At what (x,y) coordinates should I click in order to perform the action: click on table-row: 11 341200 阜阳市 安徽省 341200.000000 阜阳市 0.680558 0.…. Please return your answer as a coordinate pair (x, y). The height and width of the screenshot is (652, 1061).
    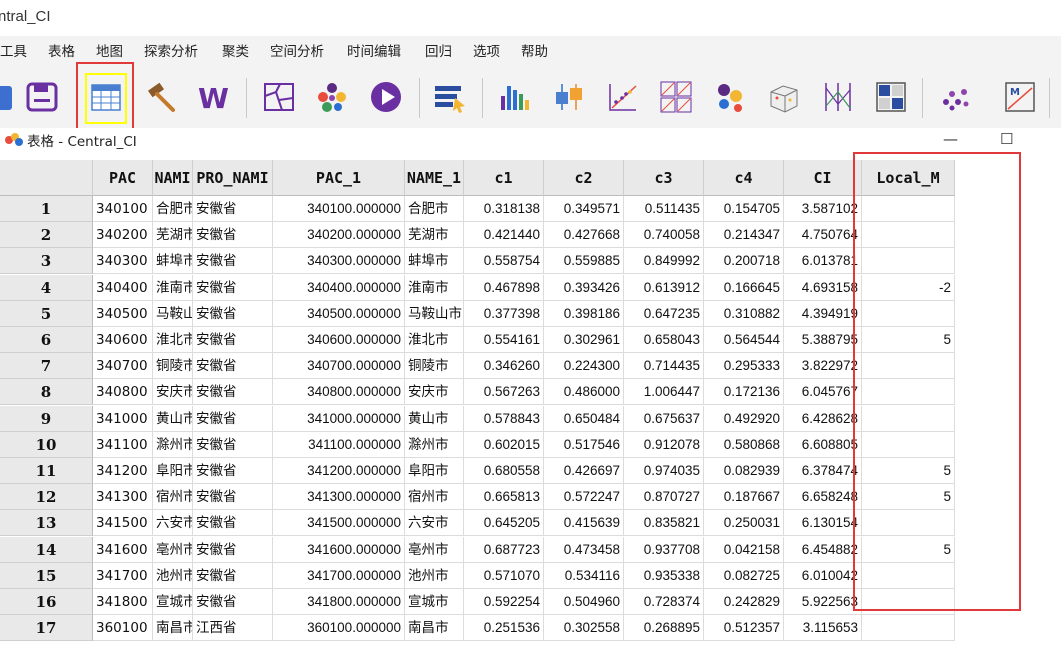
    Looking at the image, I should click on (477, 471).